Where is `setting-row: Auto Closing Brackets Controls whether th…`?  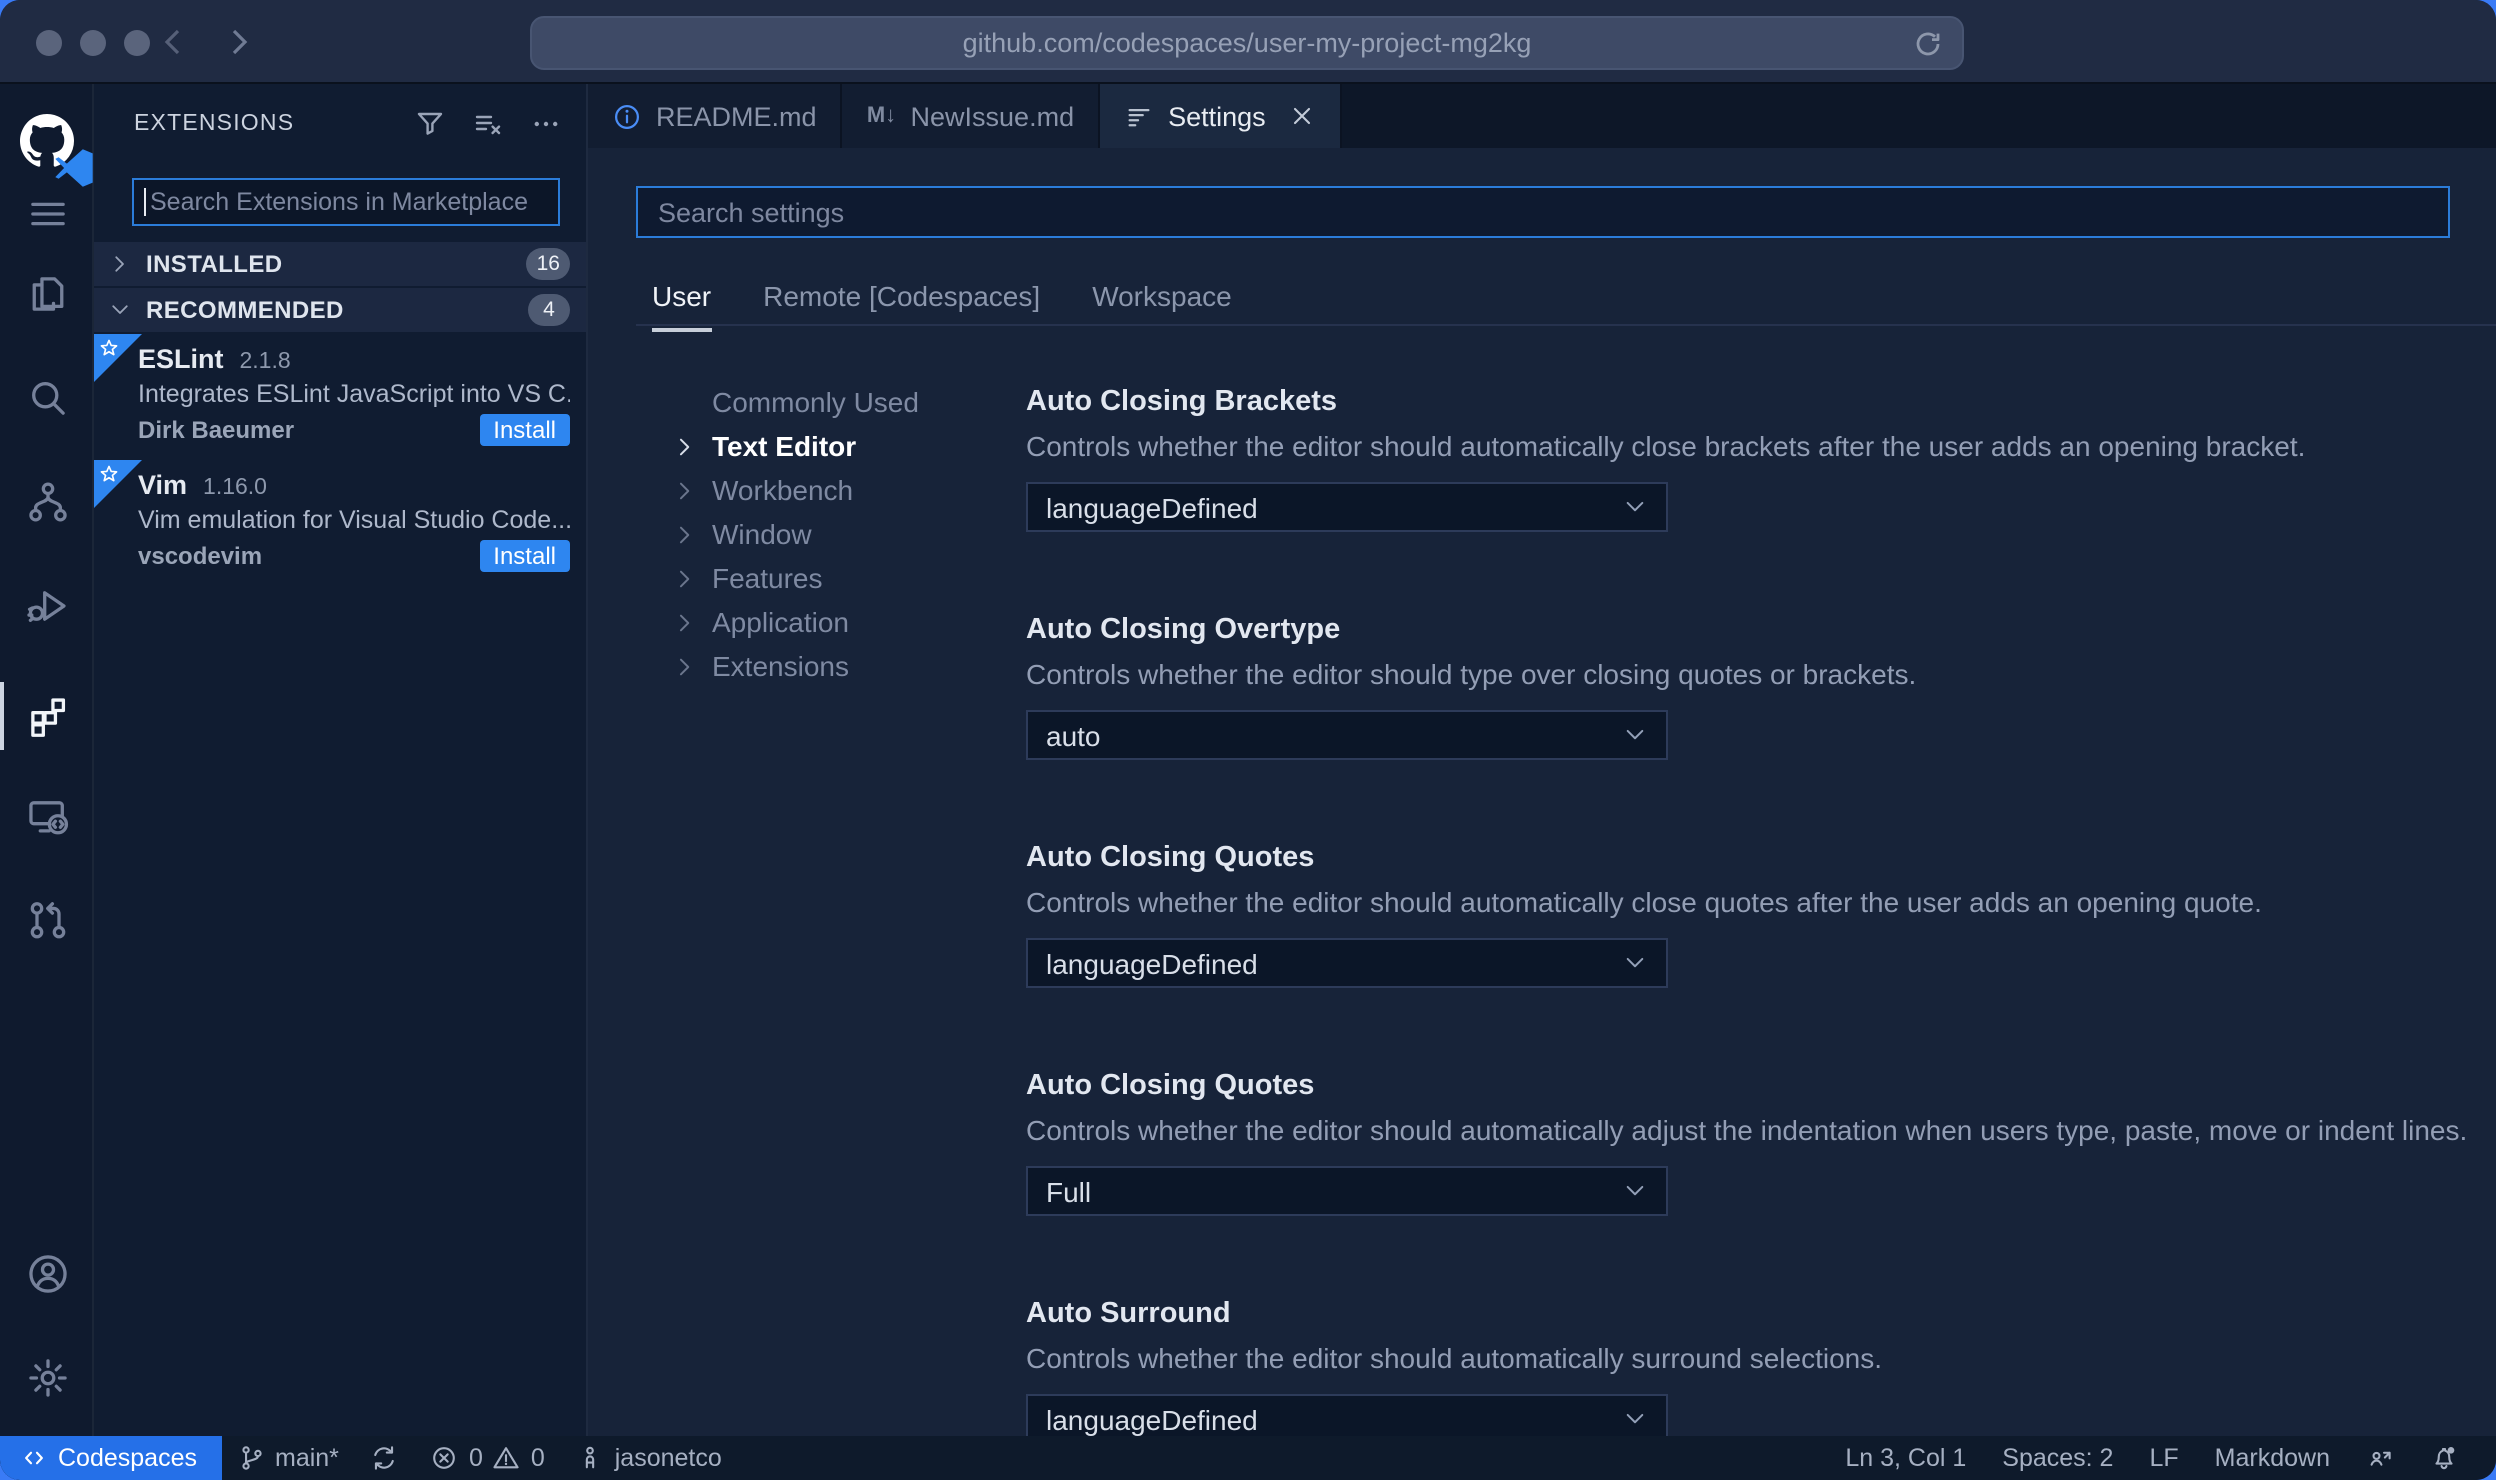 setting-row: Auto Closing Brackets Controls whether th… is located at coordinates (1751, 458).